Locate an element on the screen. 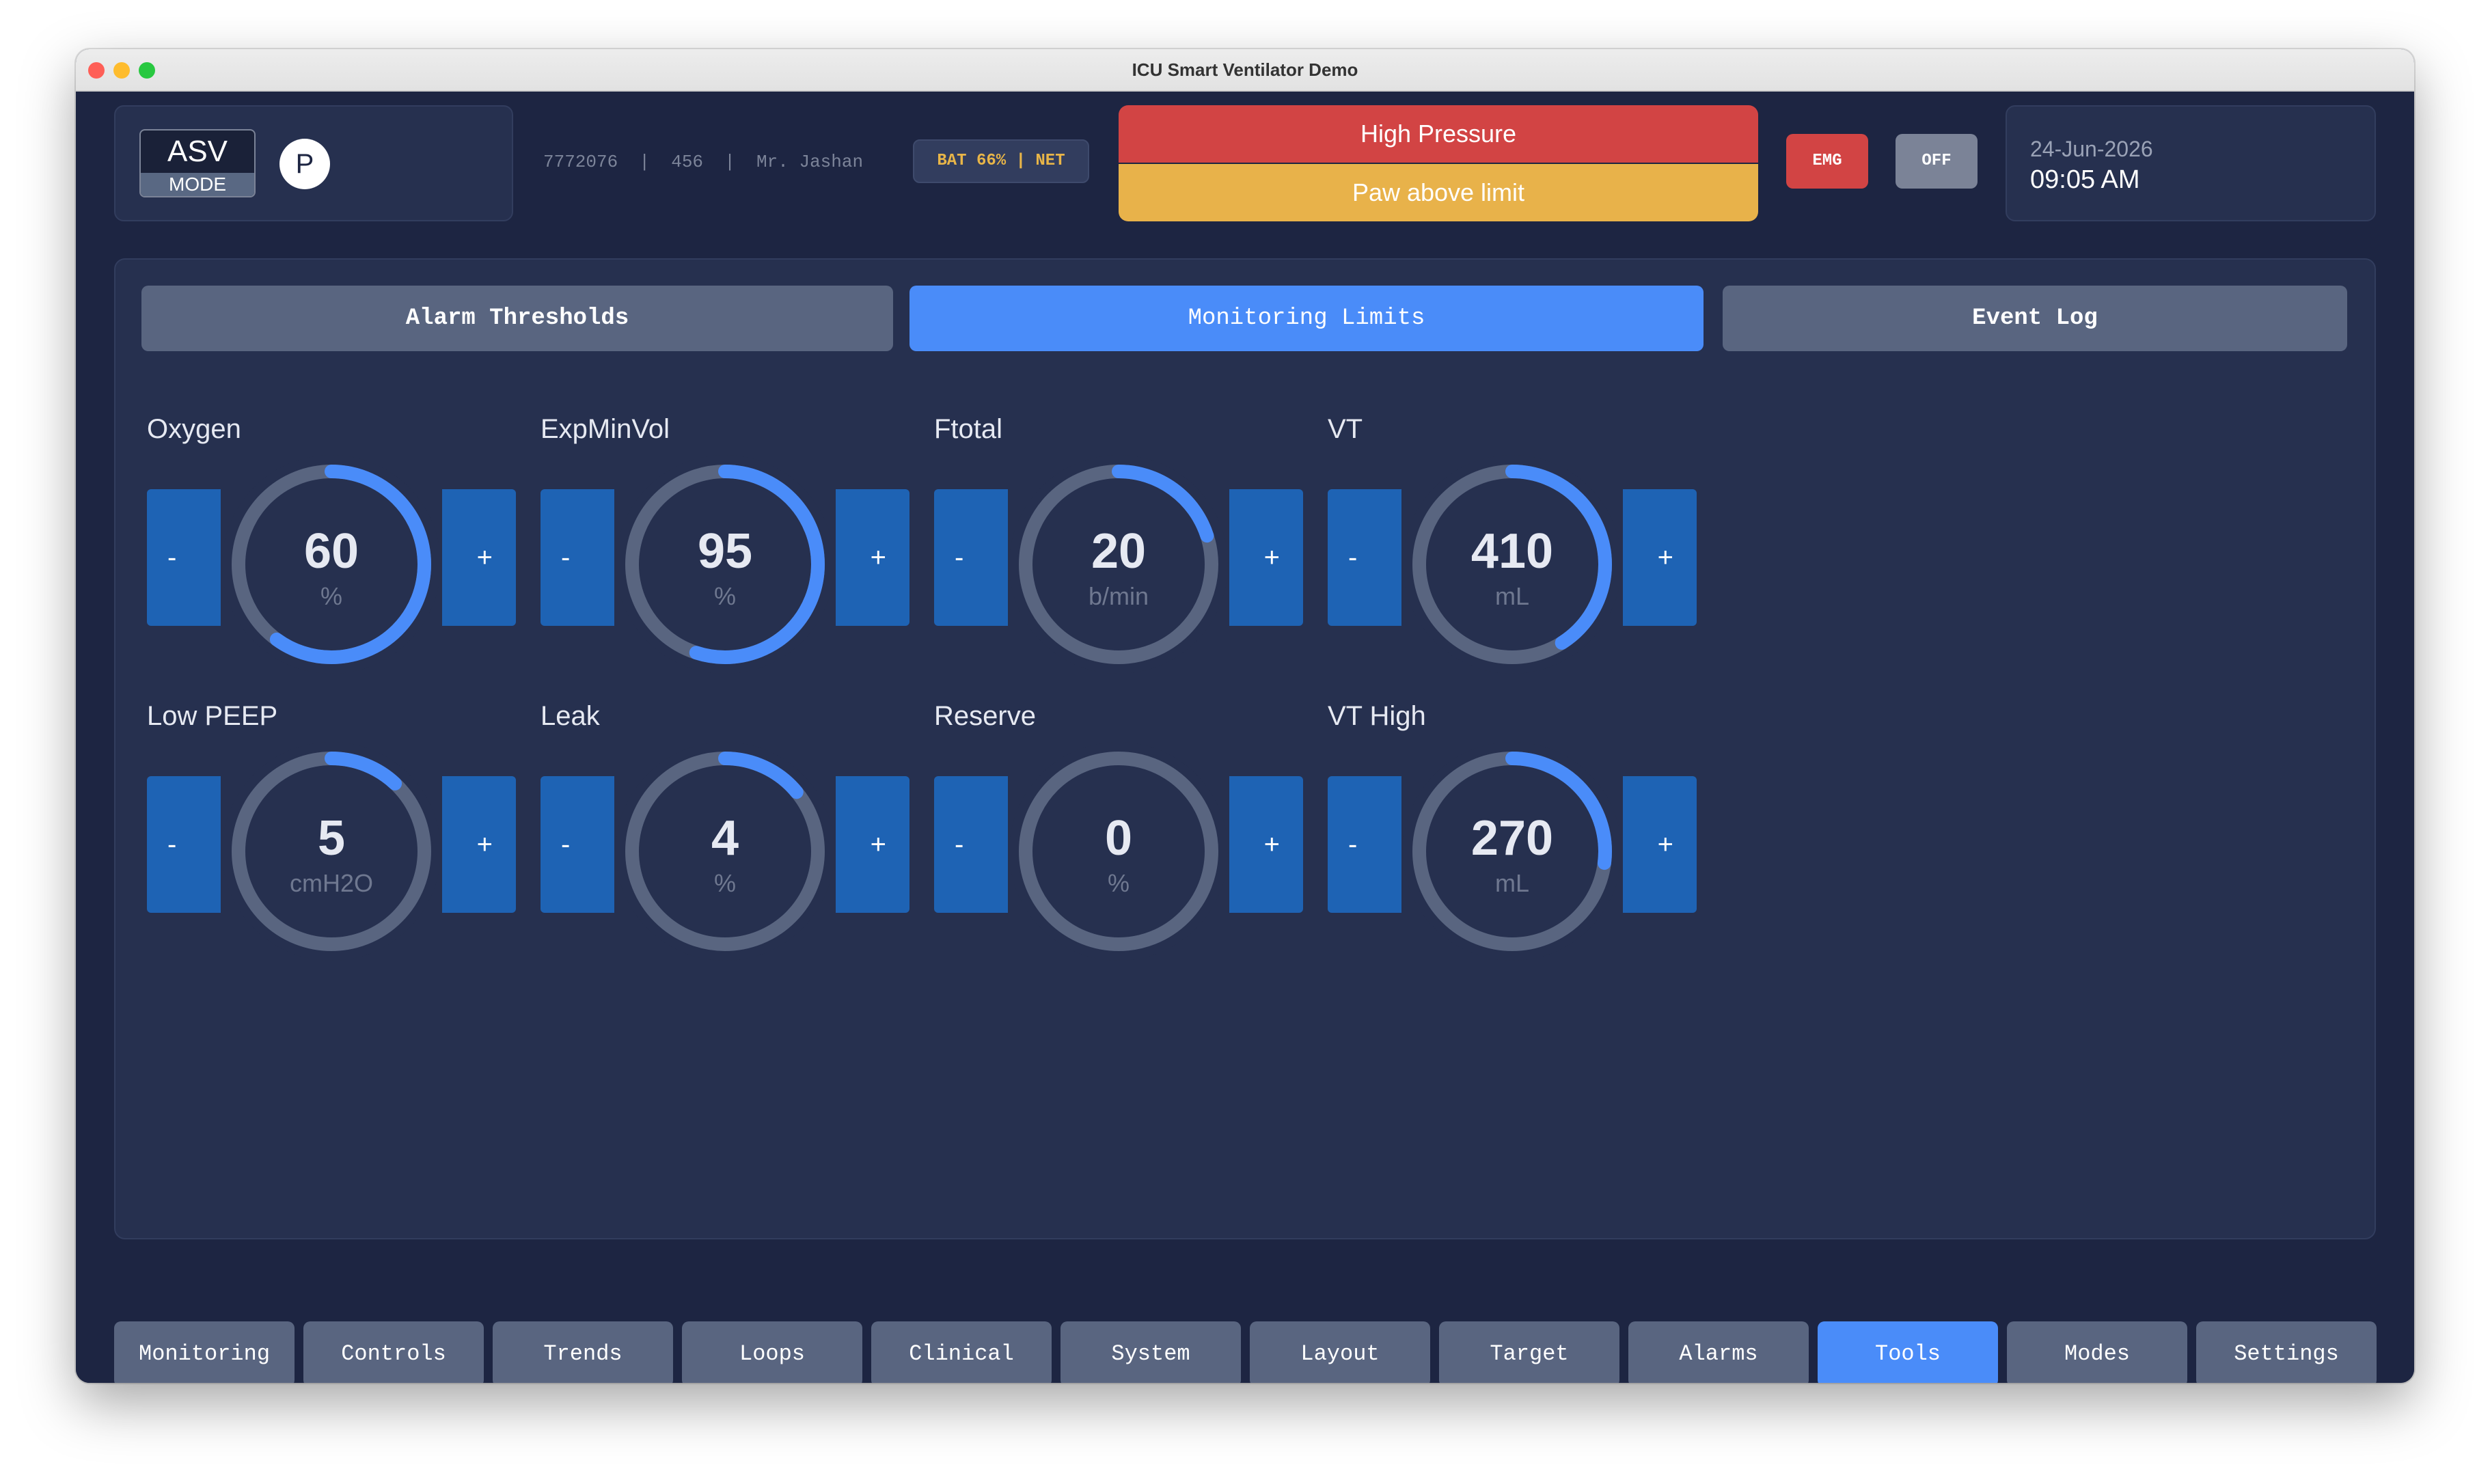  gauge-value: 5 is located at coordinates (331, 839).